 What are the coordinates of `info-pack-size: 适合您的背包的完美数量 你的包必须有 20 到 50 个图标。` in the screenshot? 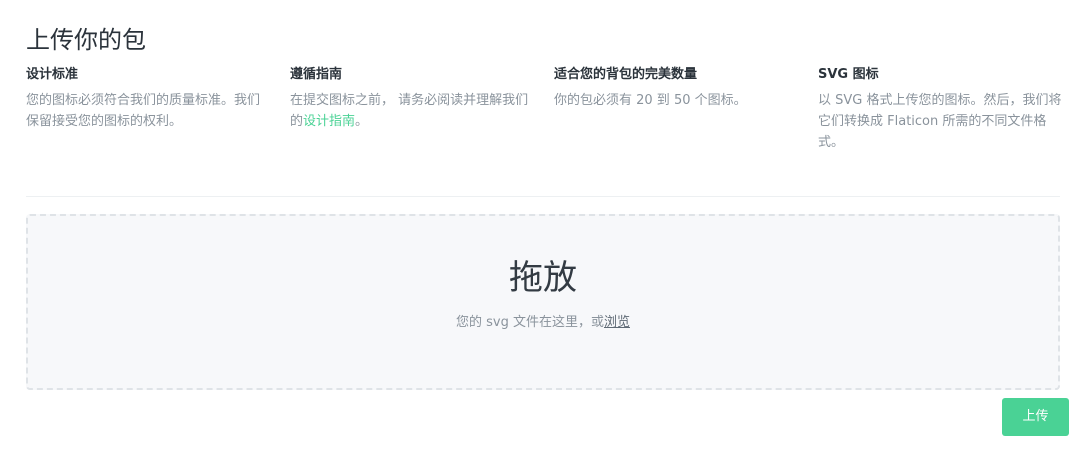 It's located at (676, 88).